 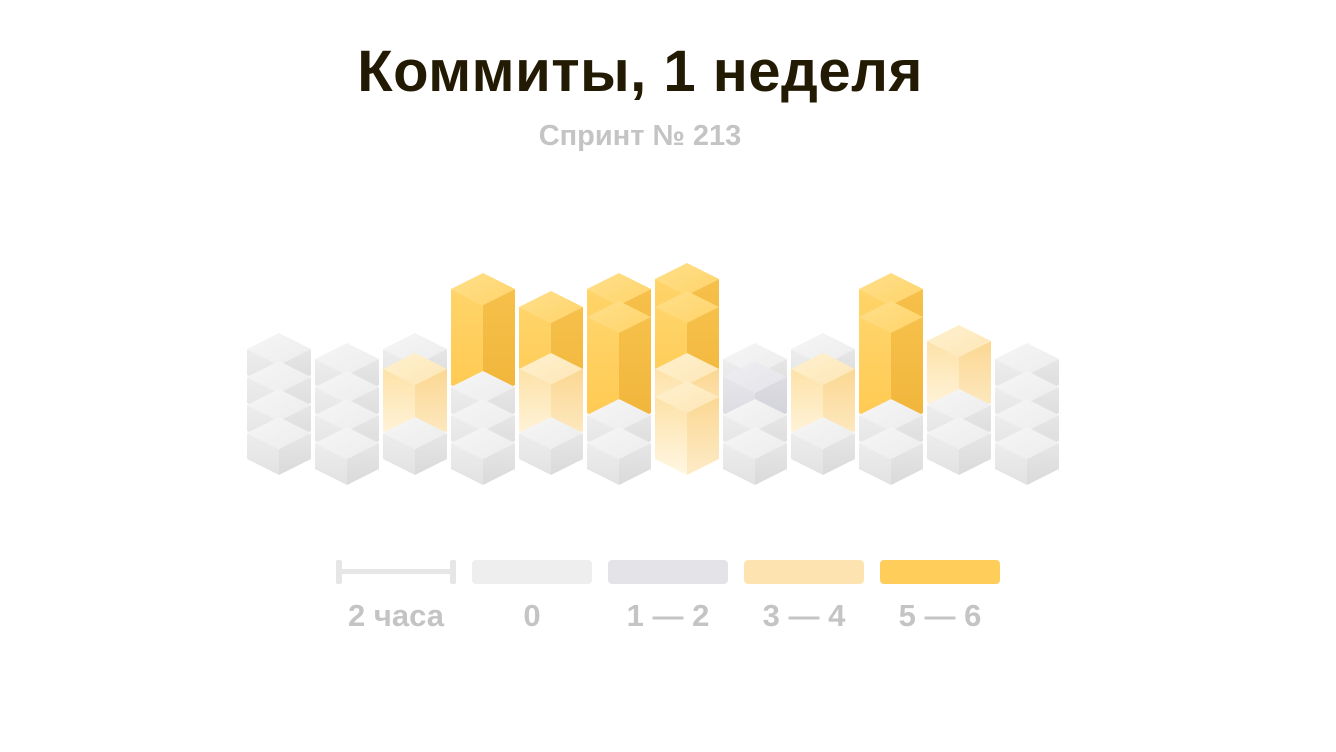 I want to click on legend-label-3: 5 — 6, so click(x=940, y=615).